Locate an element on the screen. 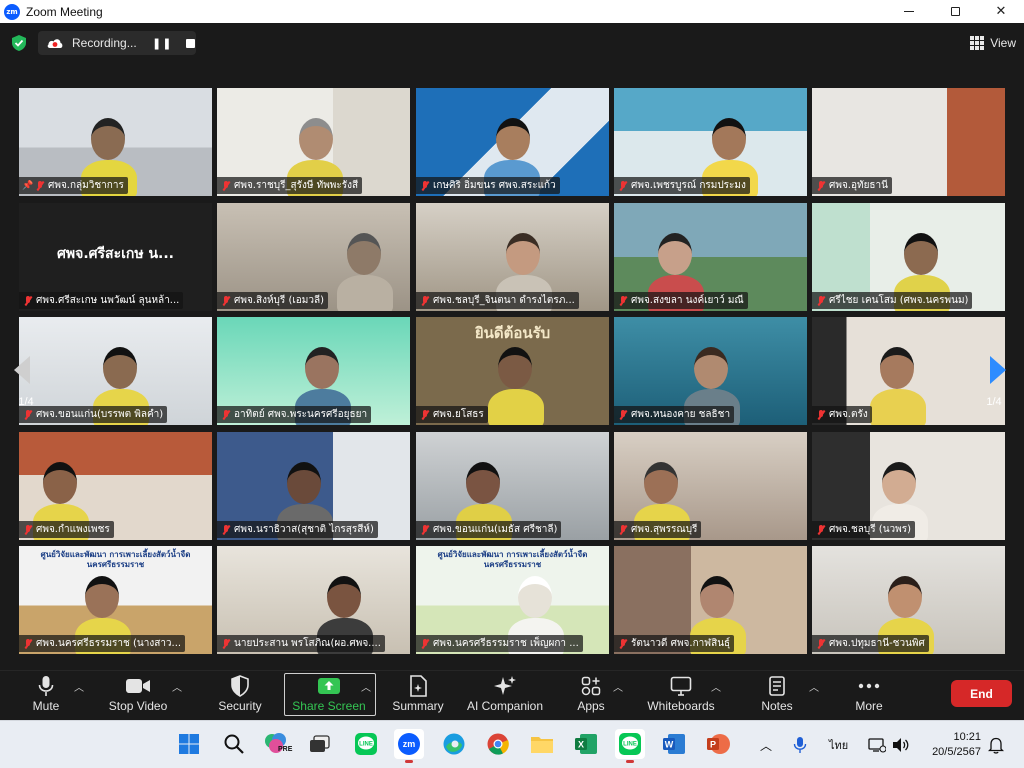  participant-video-tile: 📌 ศพจ.กลุ่มวิชาการ is located at coordinates (115, 142).